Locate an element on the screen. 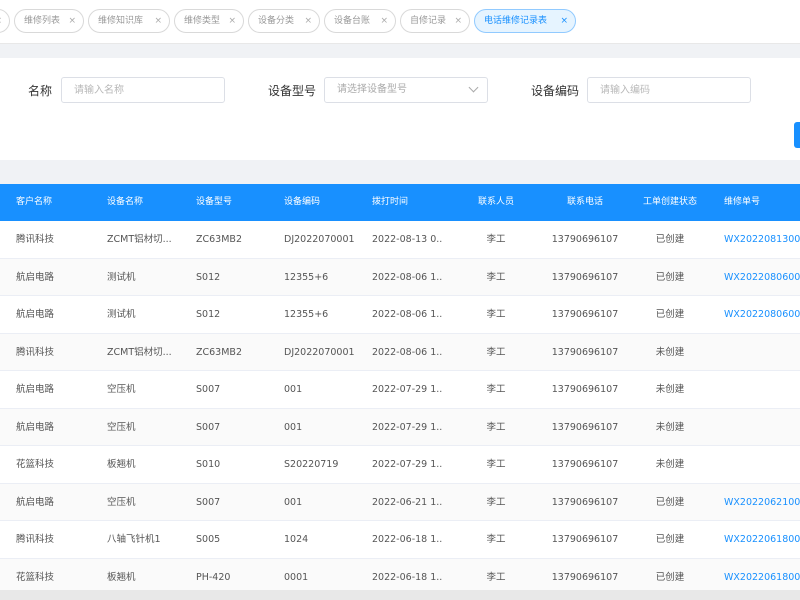 Image resolution: width=800 pixels, height=600 pixels. chevron-down-icon is located at coordinates (473, 87).